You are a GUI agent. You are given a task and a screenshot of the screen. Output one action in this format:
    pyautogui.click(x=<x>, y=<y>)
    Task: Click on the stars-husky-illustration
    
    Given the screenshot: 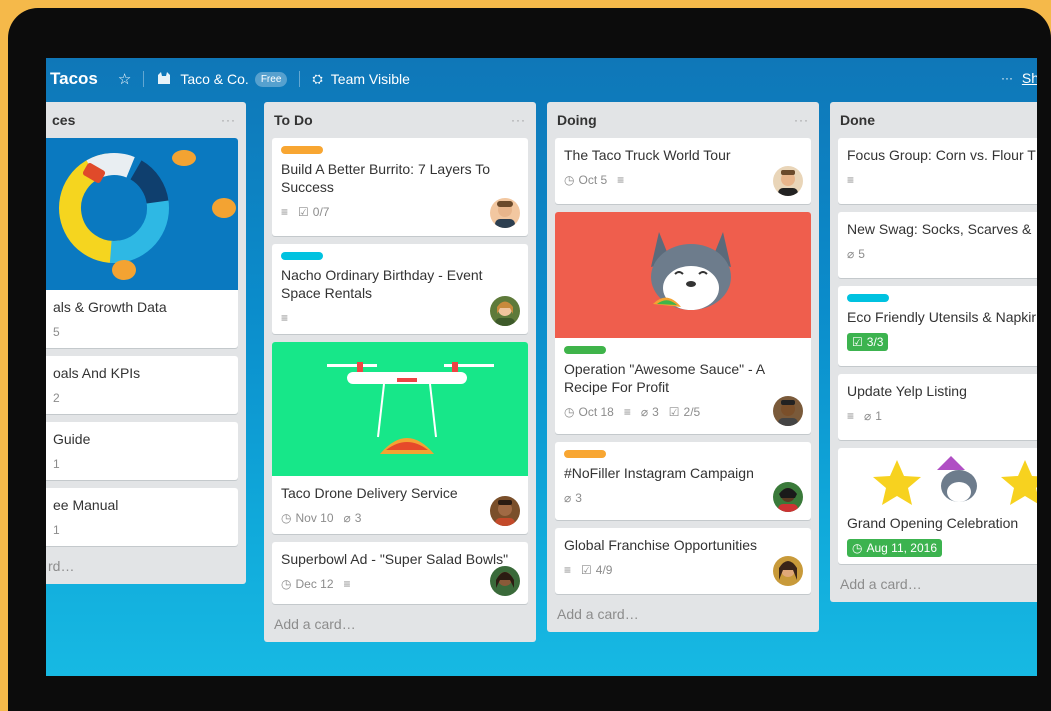 What is the action you would take?
    pyautogui.click(x=955, y=480)
    